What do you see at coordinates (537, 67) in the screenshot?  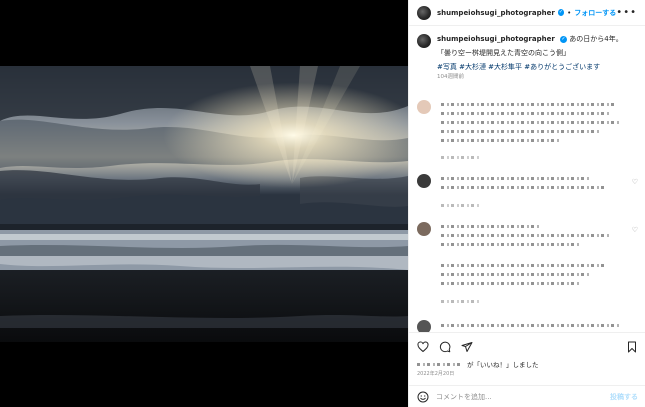 I see `caption-hashtags: #写真 #大杉漣 #大杉隼平 #ありがとうございます` at bounding box center [537, 67].